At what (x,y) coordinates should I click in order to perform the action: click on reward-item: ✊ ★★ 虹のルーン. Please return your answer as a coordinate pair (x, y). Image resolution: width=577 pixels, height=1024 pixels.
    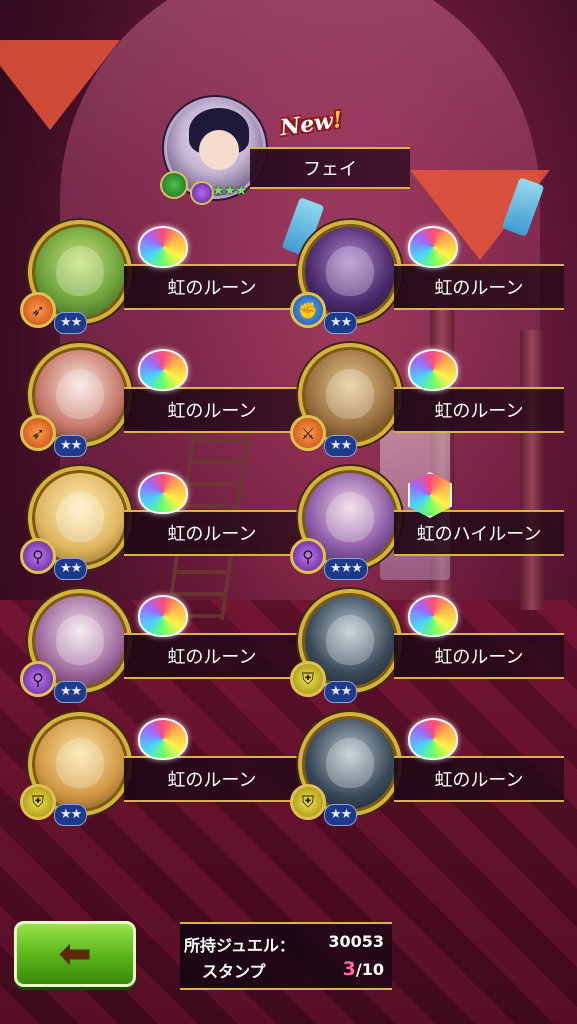
    Looking at the image, I should click on (429, 280).